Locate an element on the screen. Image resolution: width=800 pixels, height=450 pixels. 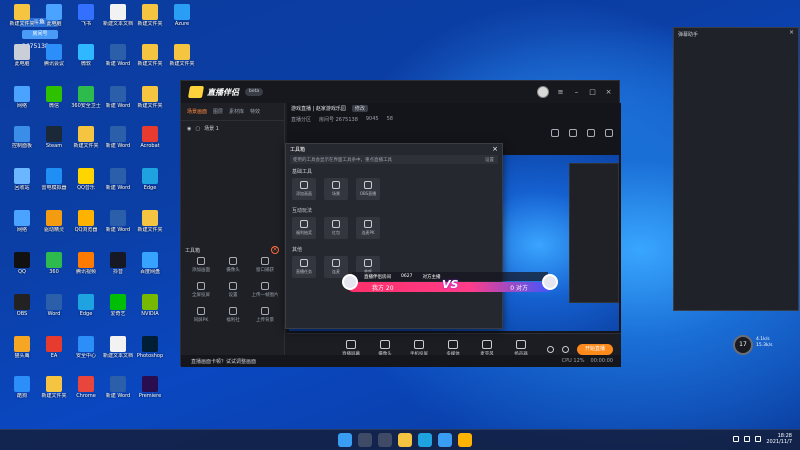
desktop-icon: 360安全卫士 is located at coordinates (86, 103).